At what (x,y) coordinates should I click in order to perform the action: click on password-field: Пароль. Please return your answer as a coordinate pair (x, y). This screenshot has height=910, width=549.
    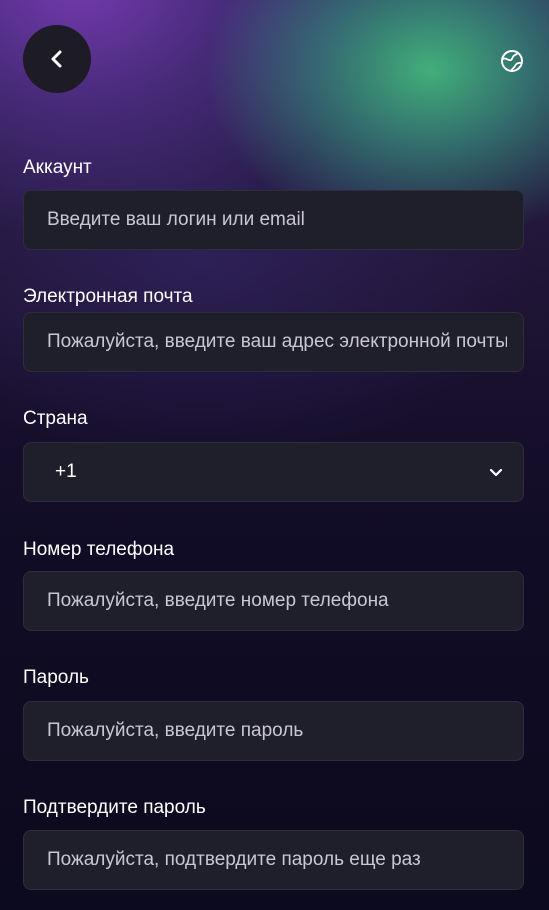
    Looking at the image, I should click on (274, 714).